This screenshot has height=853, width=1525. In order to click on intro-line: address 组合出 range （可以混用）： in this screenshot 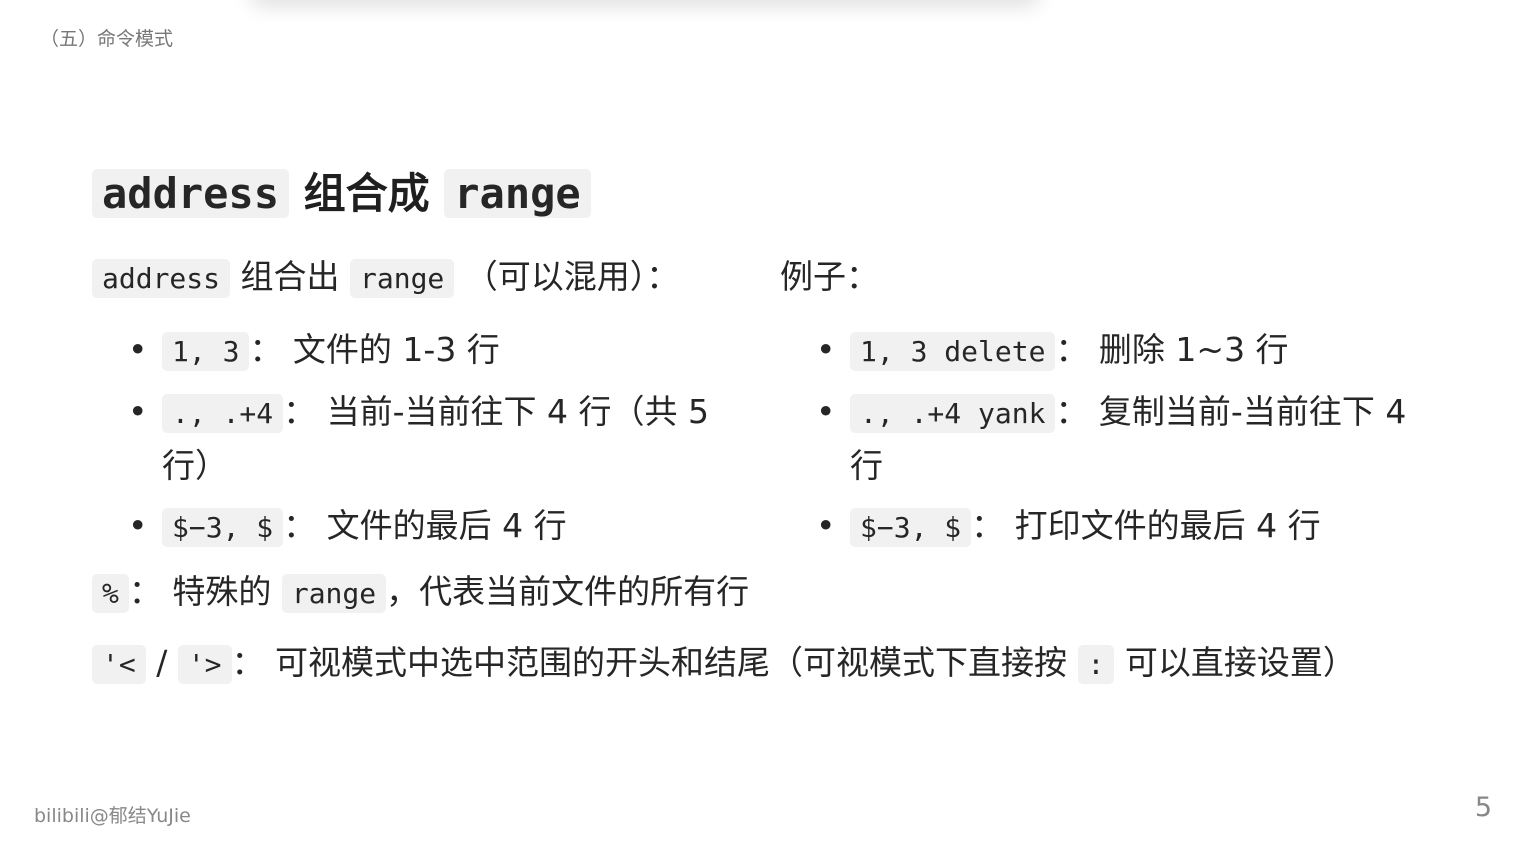, I will do `click(385, 278)`.